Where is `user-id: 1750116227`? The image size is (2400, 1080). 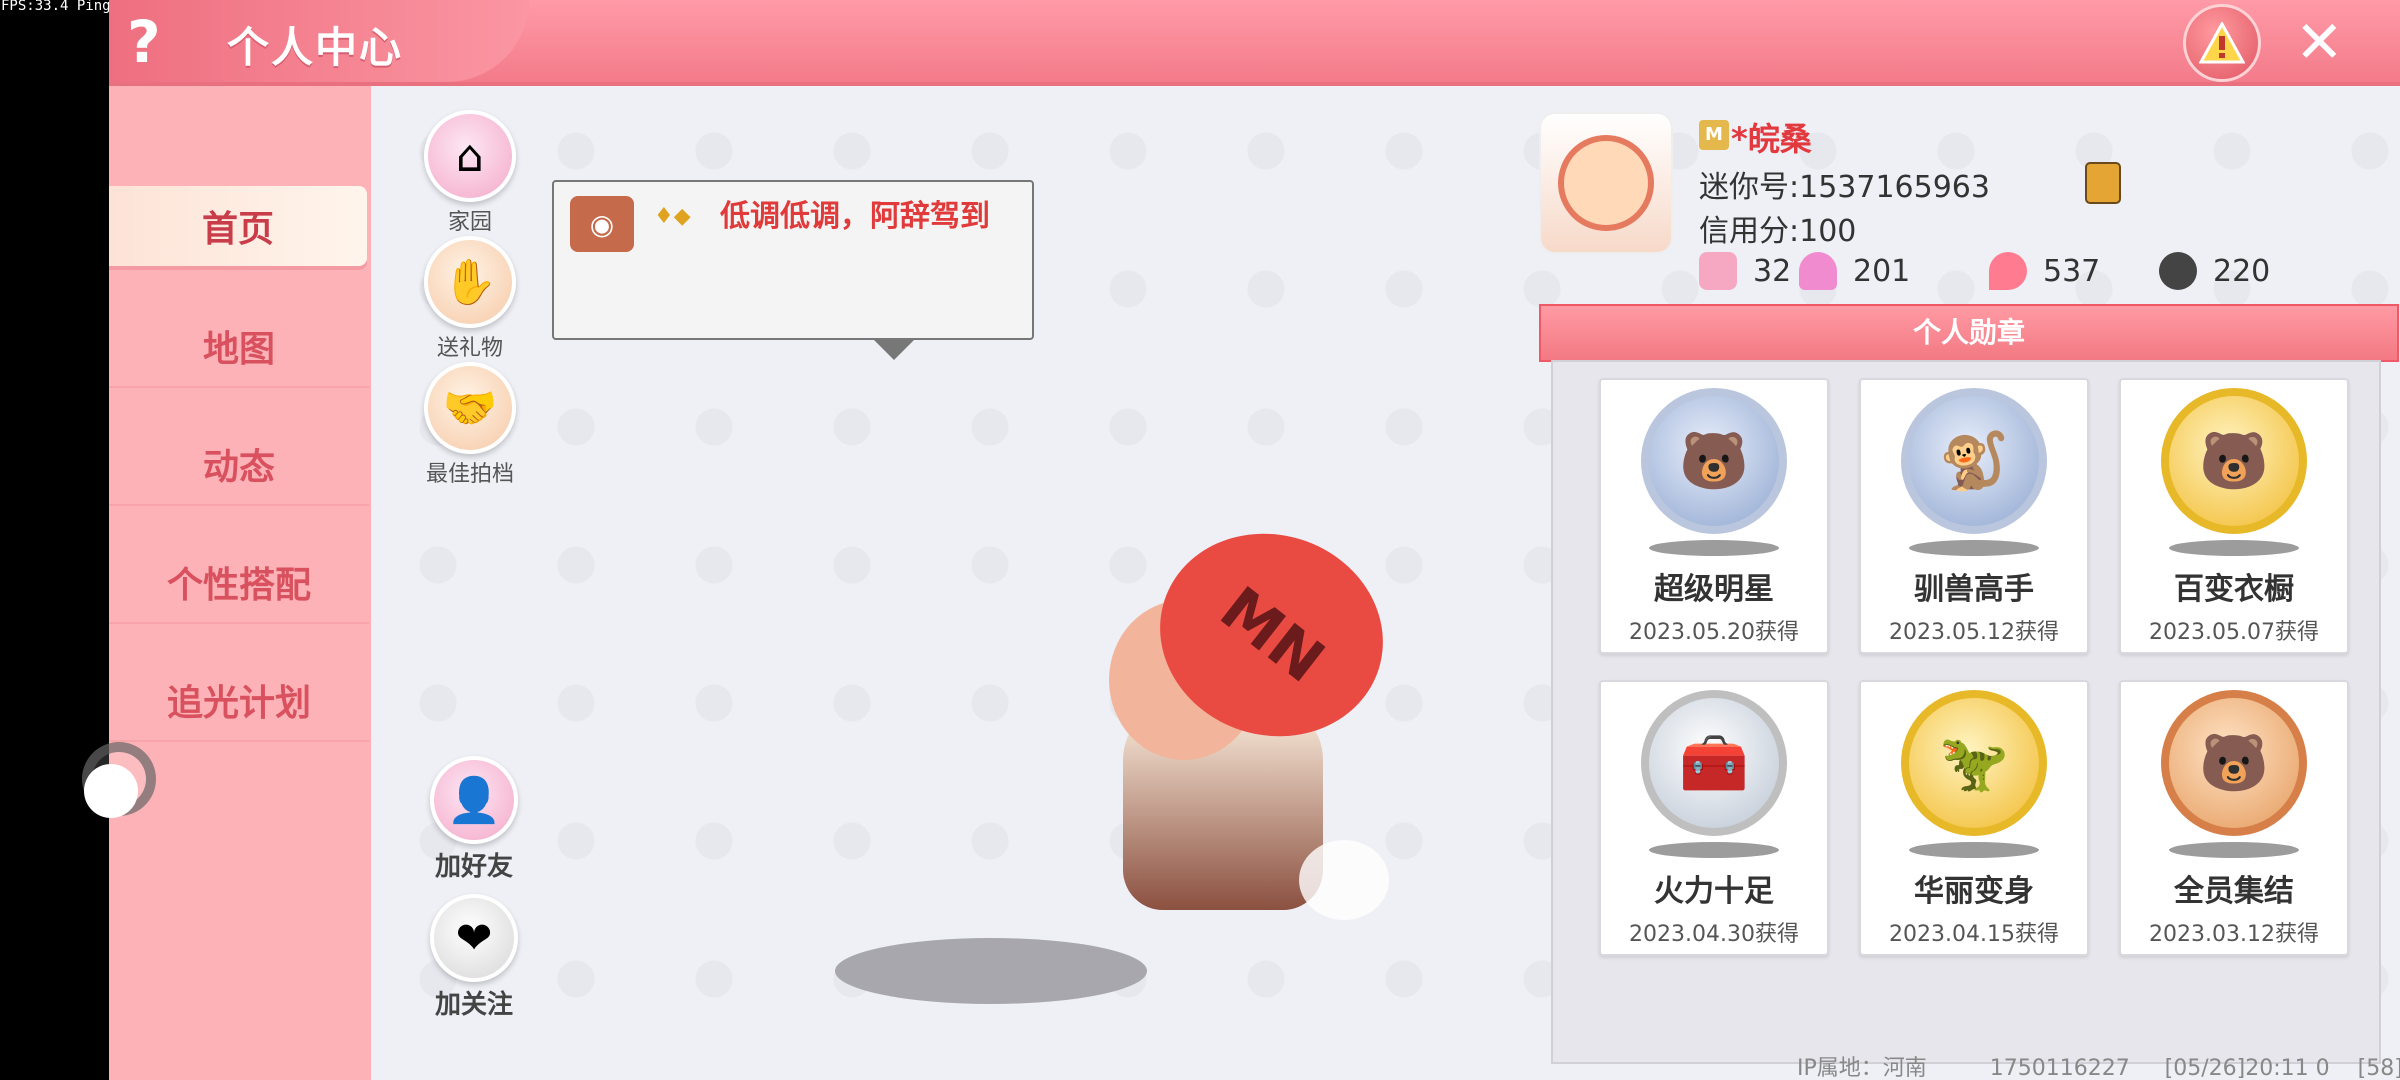 user-id: 1750116227 is located at coordinates (2059, 1068).